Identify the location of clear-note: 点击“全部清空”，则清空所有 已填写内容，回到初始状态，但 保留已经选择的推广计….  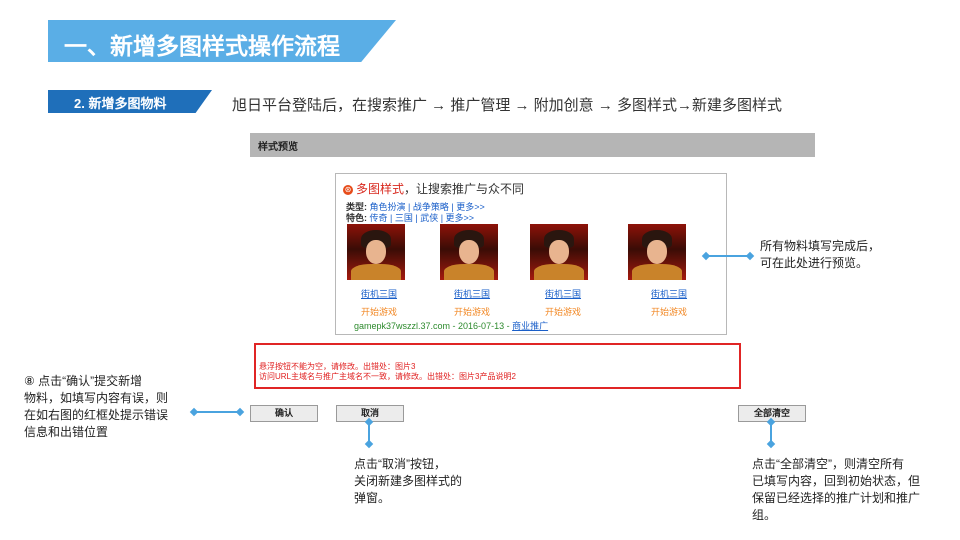
(836, 489).